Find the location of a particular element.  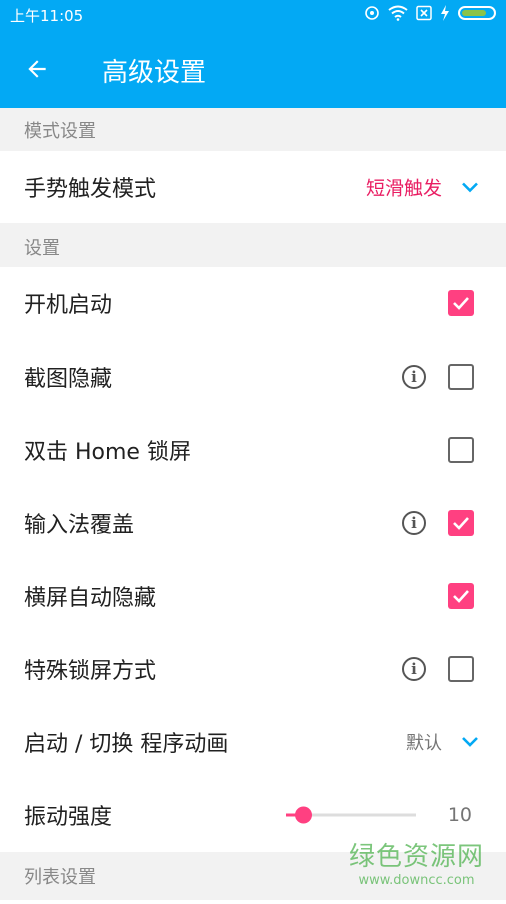

app-bar: 高级设置 is located at coordinates (253, 68).